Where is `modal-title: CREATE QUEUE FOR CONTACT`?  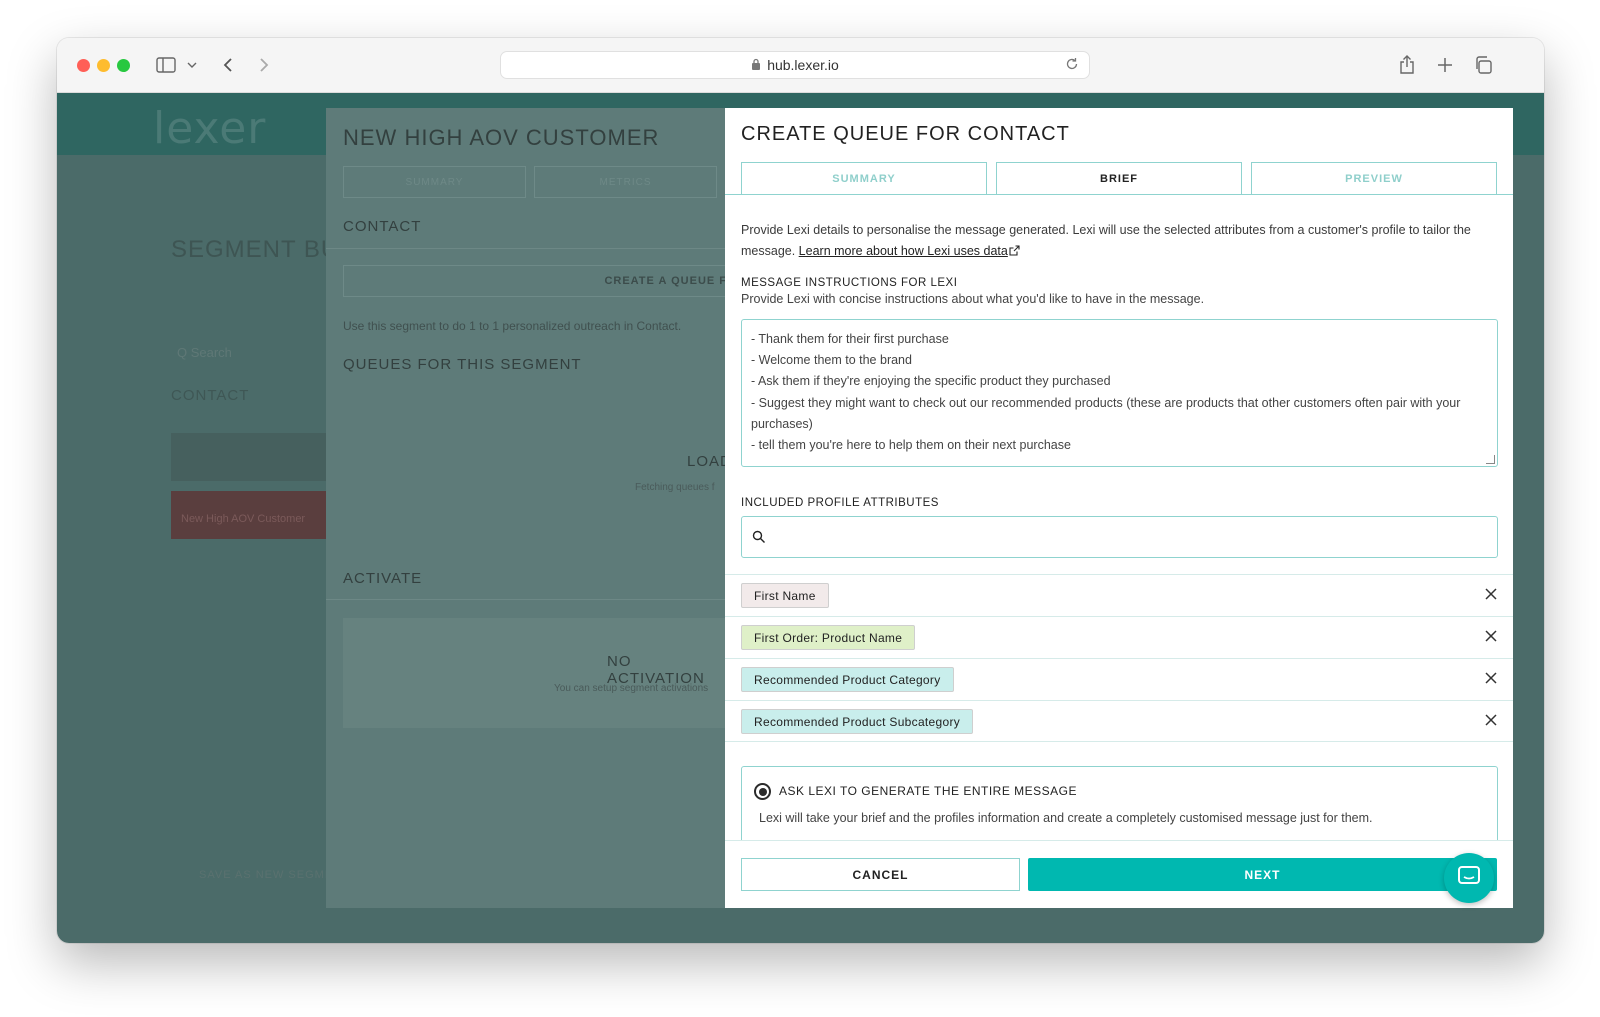 modal-title: CREATE QUEUE FOR CONTACT is located at coordinates (905, 134).